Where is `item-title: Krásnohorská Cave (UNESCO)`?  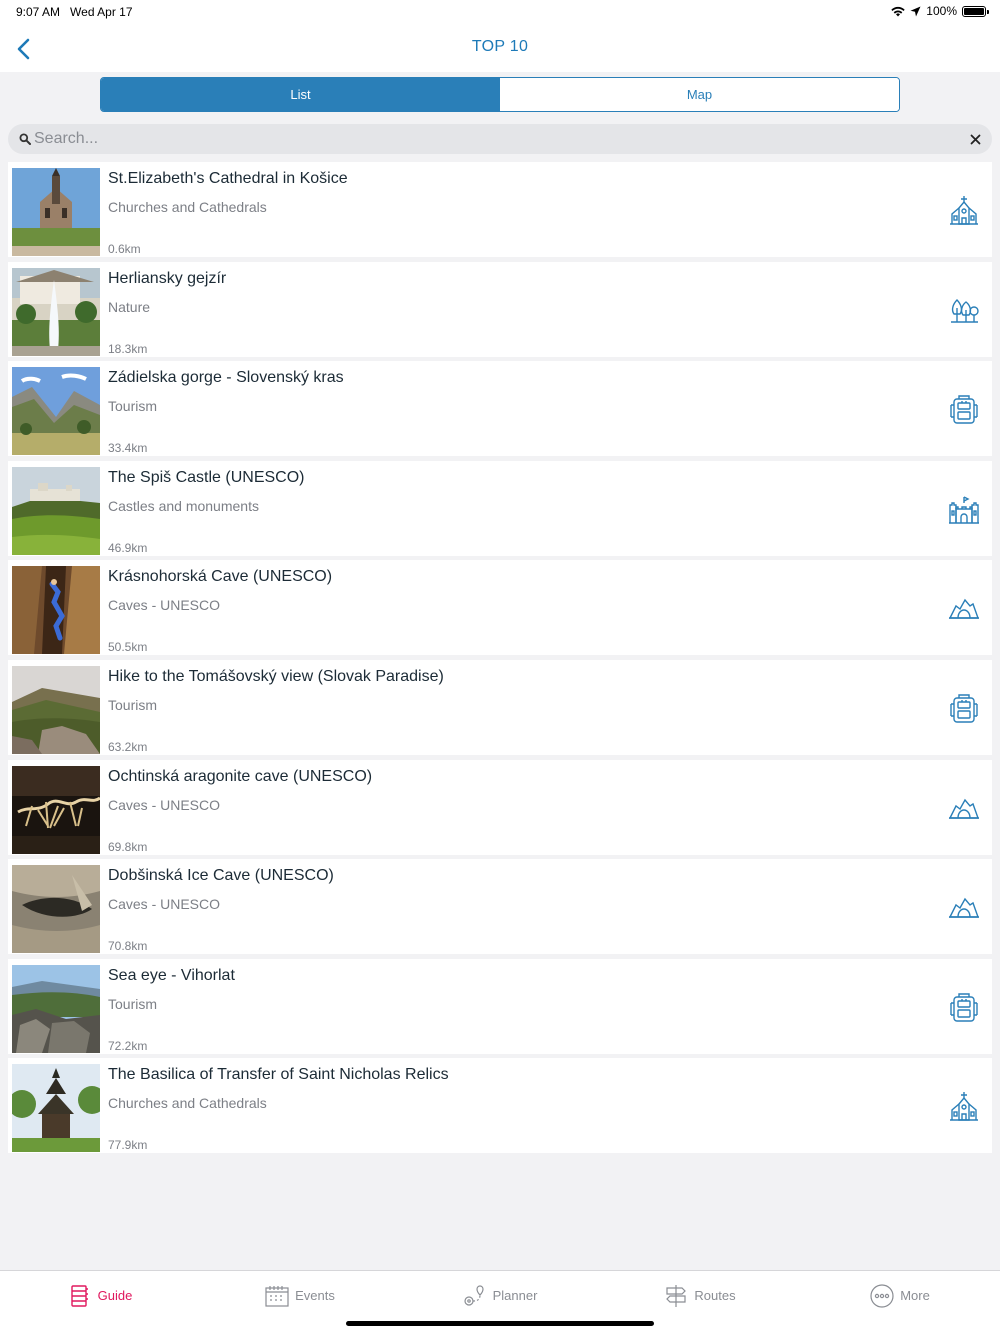
item-title: Krásnohorská Cave (UNESCO) is located at coordinates (220, 577).